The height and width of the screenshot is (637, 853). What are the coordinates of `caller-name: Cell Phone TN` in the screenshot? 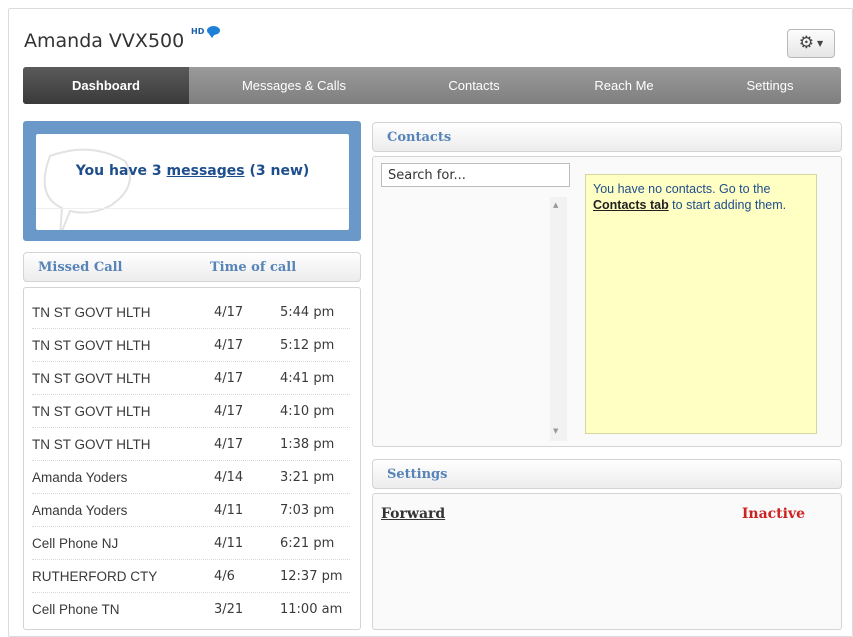 It's located at (76, 609).